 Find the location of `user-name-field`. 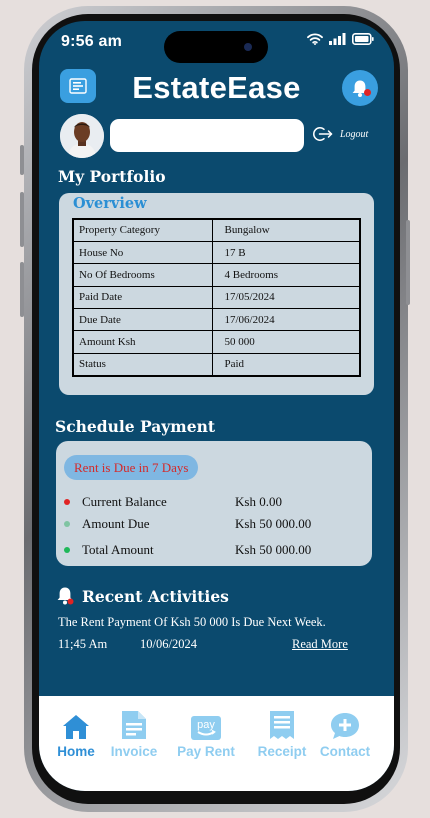

user-name-field is located at coordinates (207, 135).